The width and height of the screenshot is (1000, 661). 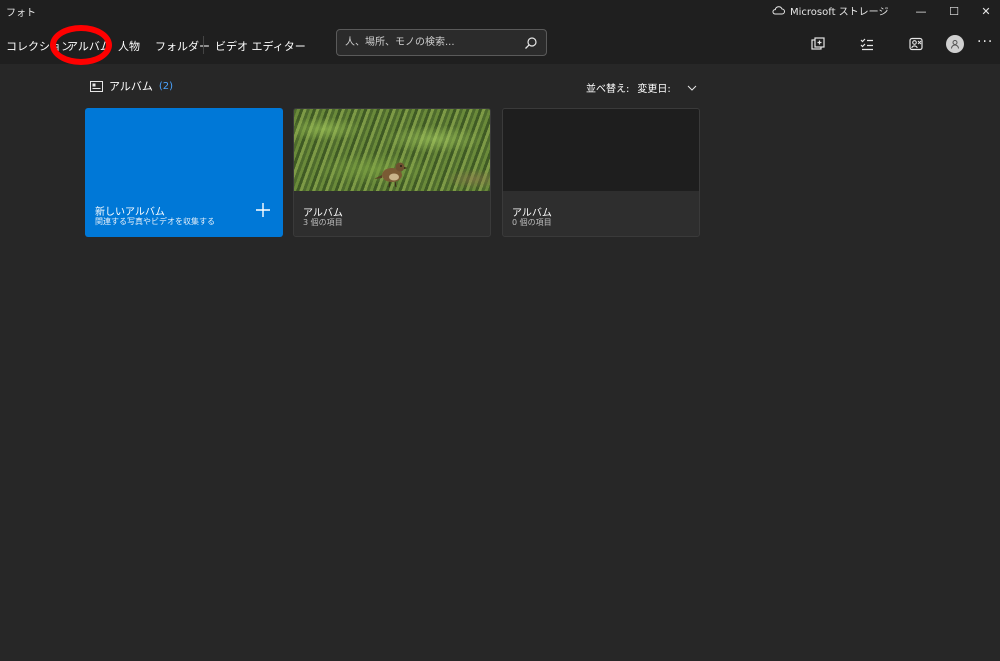 I want to click on app-title: フォト, so click(x=21, y=13).